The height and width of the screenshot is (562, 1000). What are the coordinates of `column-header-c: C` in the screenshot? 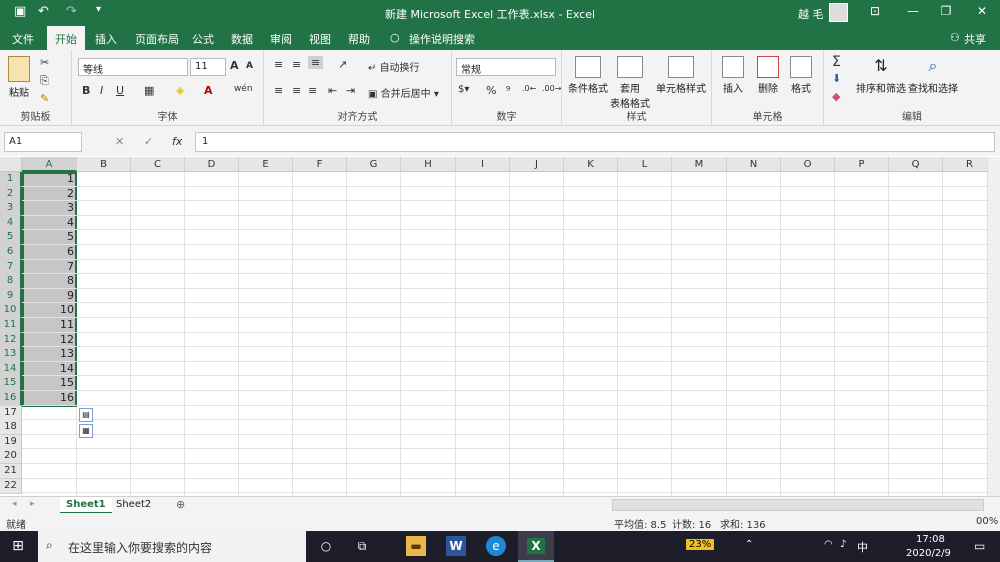 It's located at (158, 164).